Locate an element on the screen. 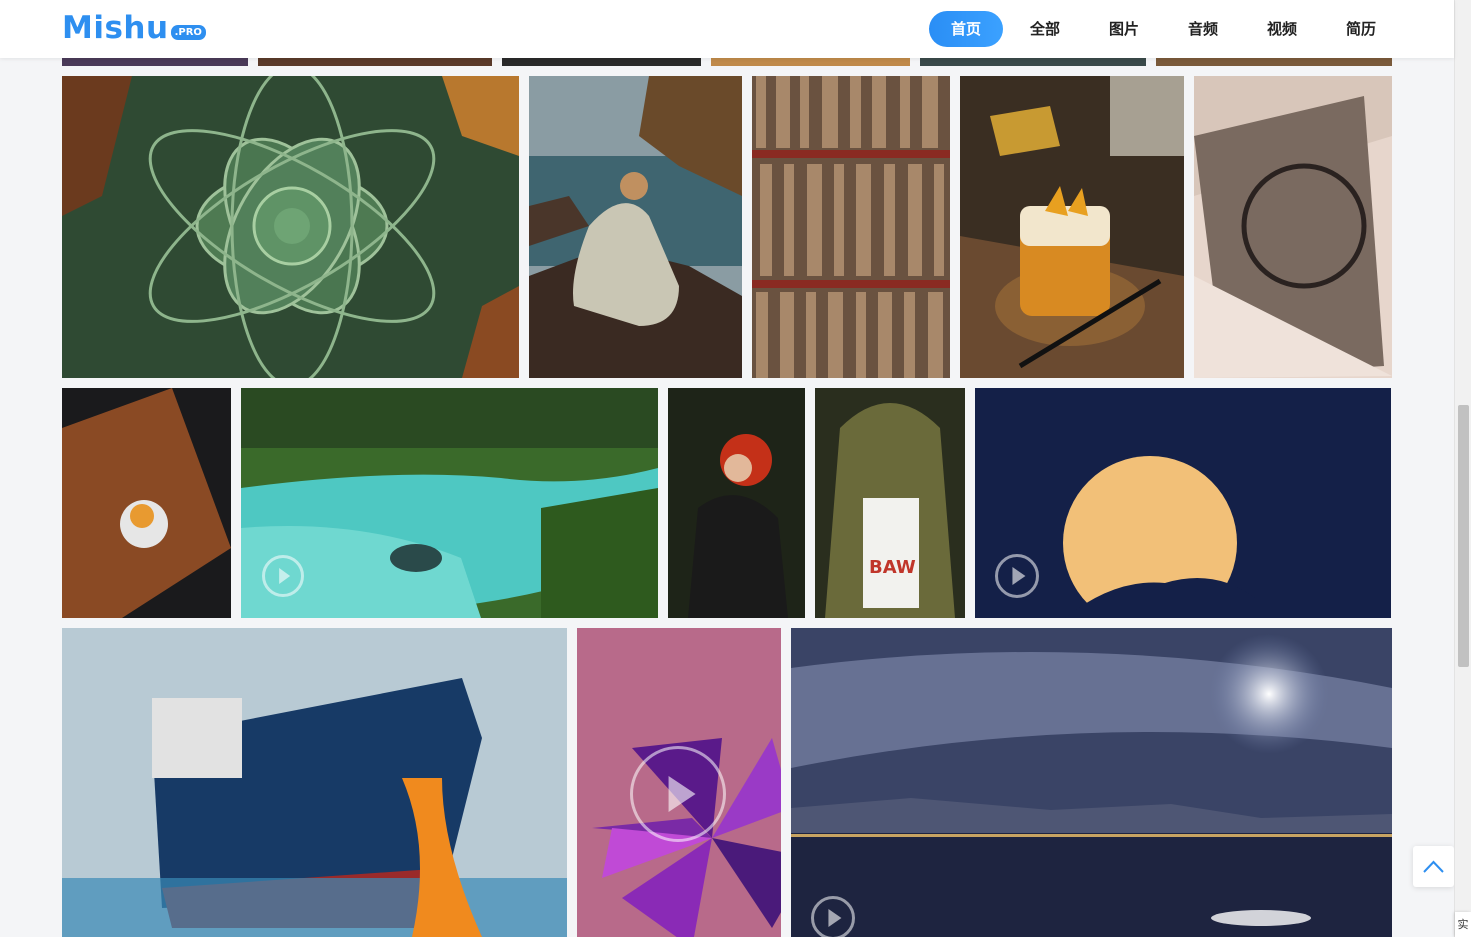 Image resolution: width=1471 pixels, height=937 pixels. hooded-person-image: BAW is located at coordinates (890, 503).